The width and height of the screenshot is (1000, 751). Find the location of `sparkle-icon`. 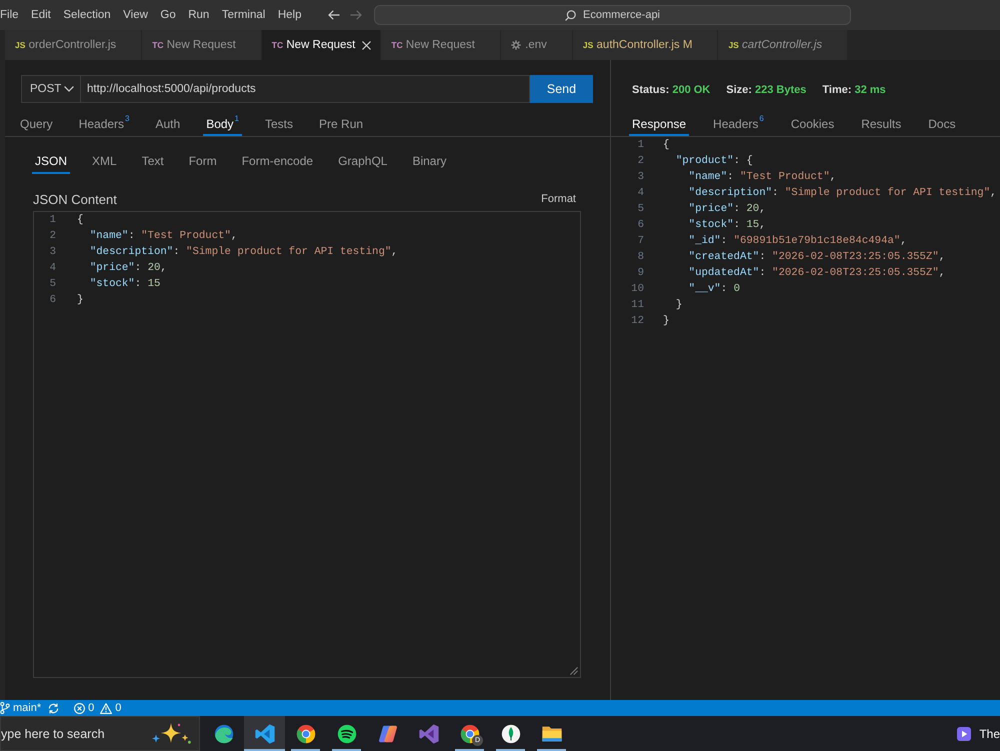

sparkle-icon is located at coordinates (171, 733).